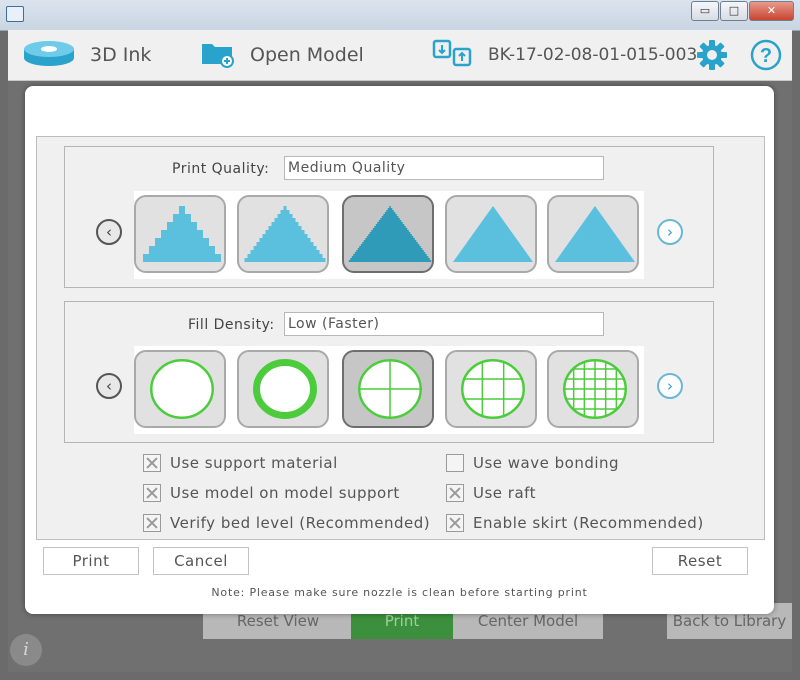 The image size is (800, 680). What do you see at coordinates (109, 232) in the screenshot?
I see `print-quality-prev-button: ‹` at bounding box center [109, 232].